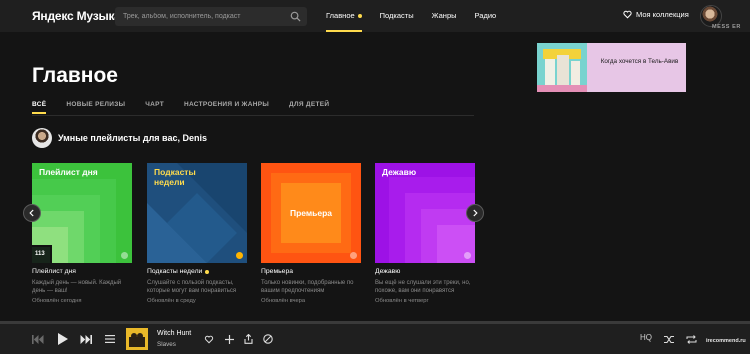  Describe the element at coordinates (226, 104) in the screenshot. I see `tab-moods-genres: НАСТРОЕНИЯ И ЖАНРЫ` at that location.